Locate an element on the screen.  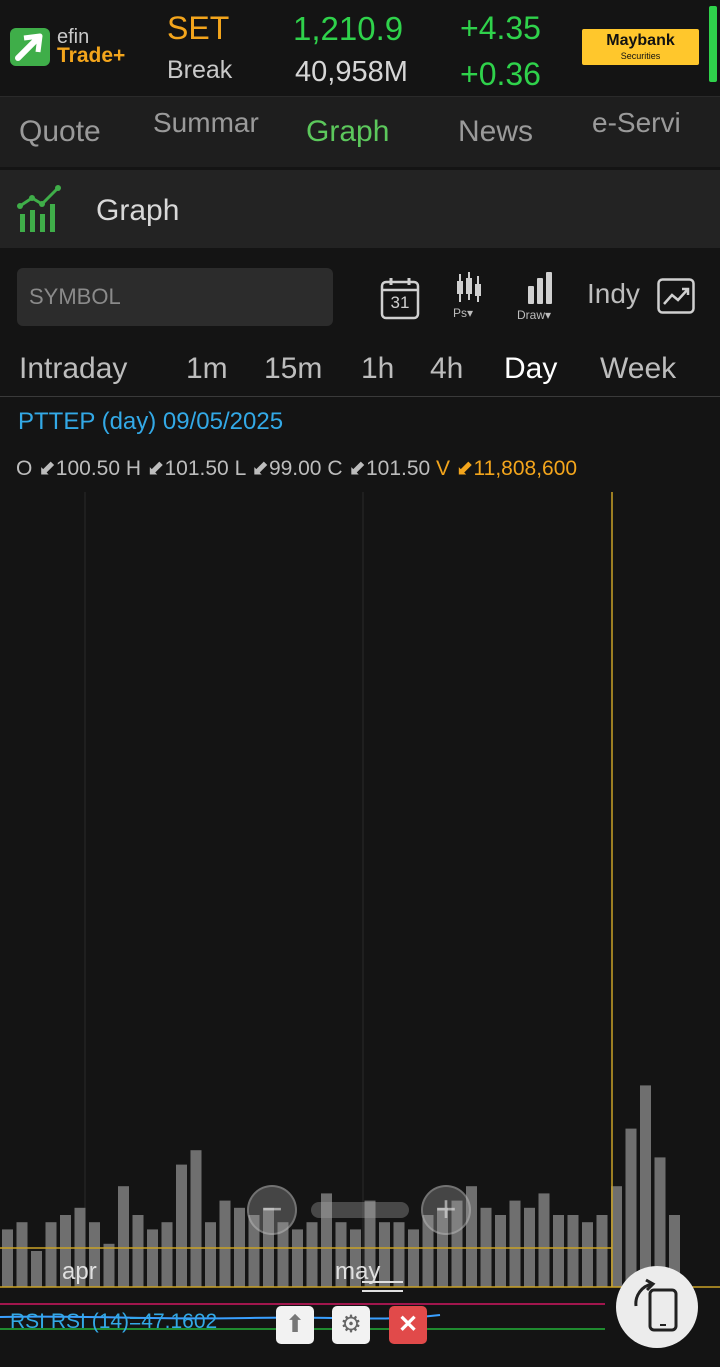
gear-icon: ⚙ is located at coordinates (351, 1324).